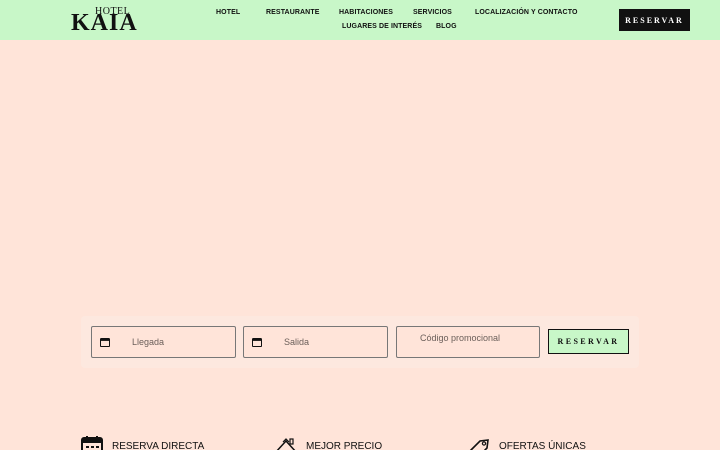 This screenshot has height=450, width=720. Describe the element at coordinates (460, 338) in the screenshot. I see `promo-code-placeholder: Código promocional` at that location.